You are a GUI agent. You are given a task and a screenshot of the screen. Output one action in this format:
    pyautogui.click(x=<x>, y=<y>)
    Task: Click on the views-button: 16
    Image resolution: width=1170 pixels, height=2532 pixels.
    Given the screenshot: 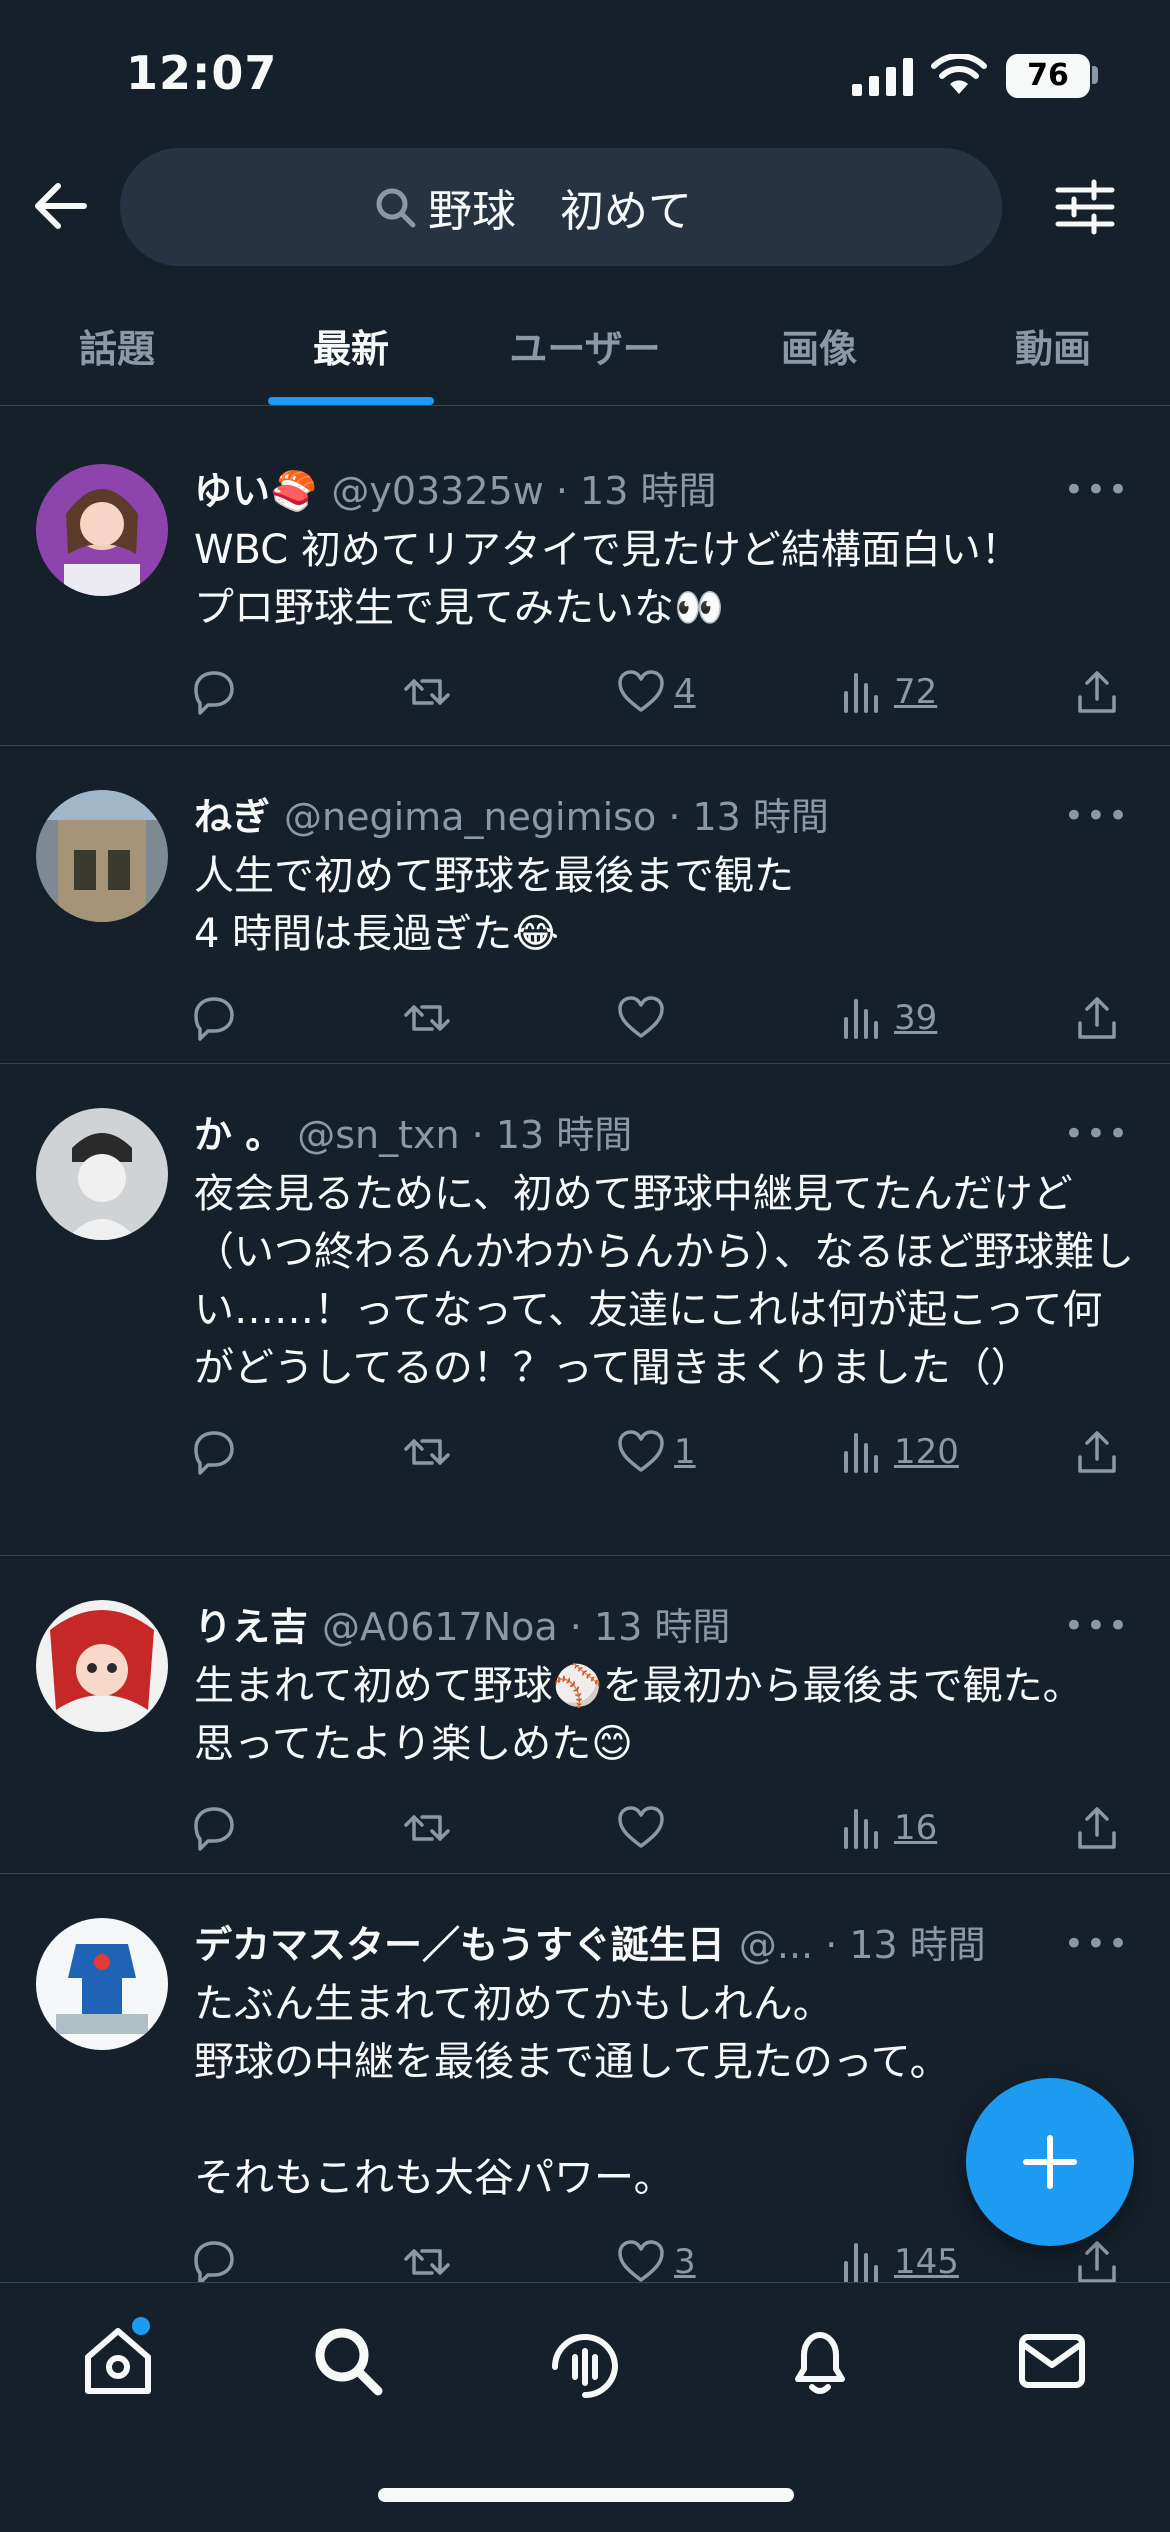 What is the action you would take?
    pyautogui.click(x=954, y=1828)
    